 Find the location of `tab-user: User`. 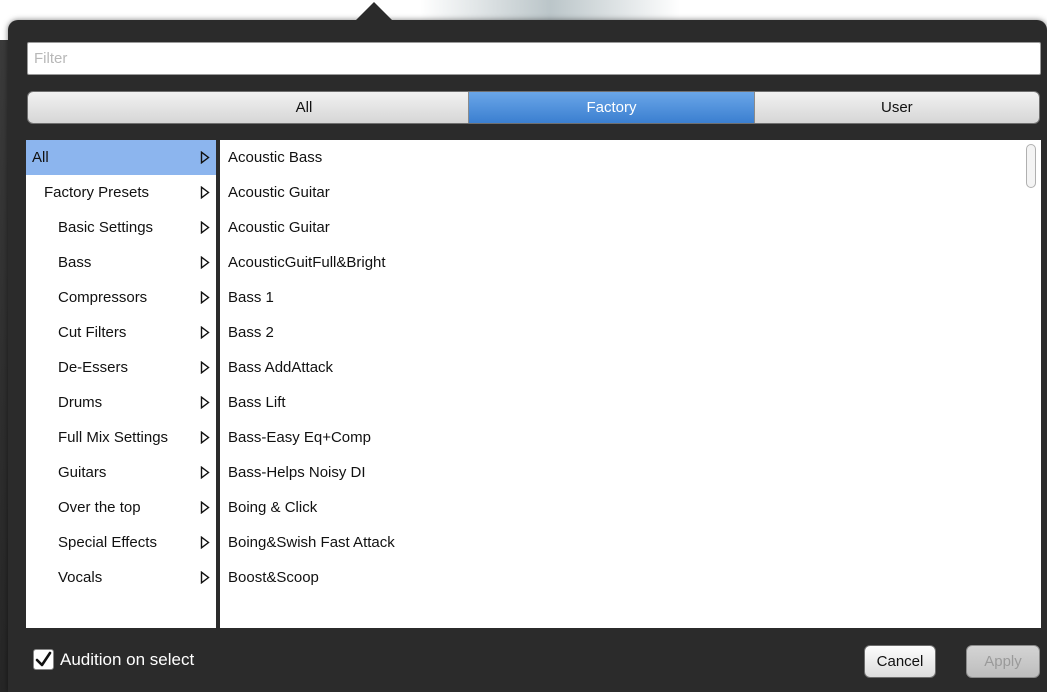

tab-user: User is located at coordinates (896, 107).